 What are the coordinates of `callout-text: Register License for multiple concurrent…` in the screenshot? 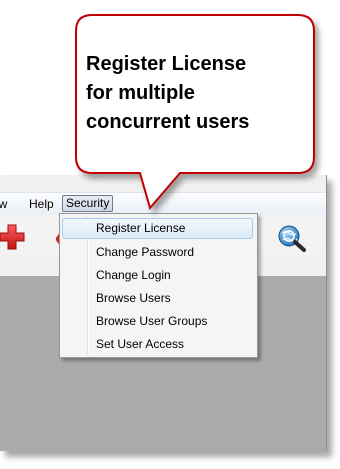 It's located at (193, 93).